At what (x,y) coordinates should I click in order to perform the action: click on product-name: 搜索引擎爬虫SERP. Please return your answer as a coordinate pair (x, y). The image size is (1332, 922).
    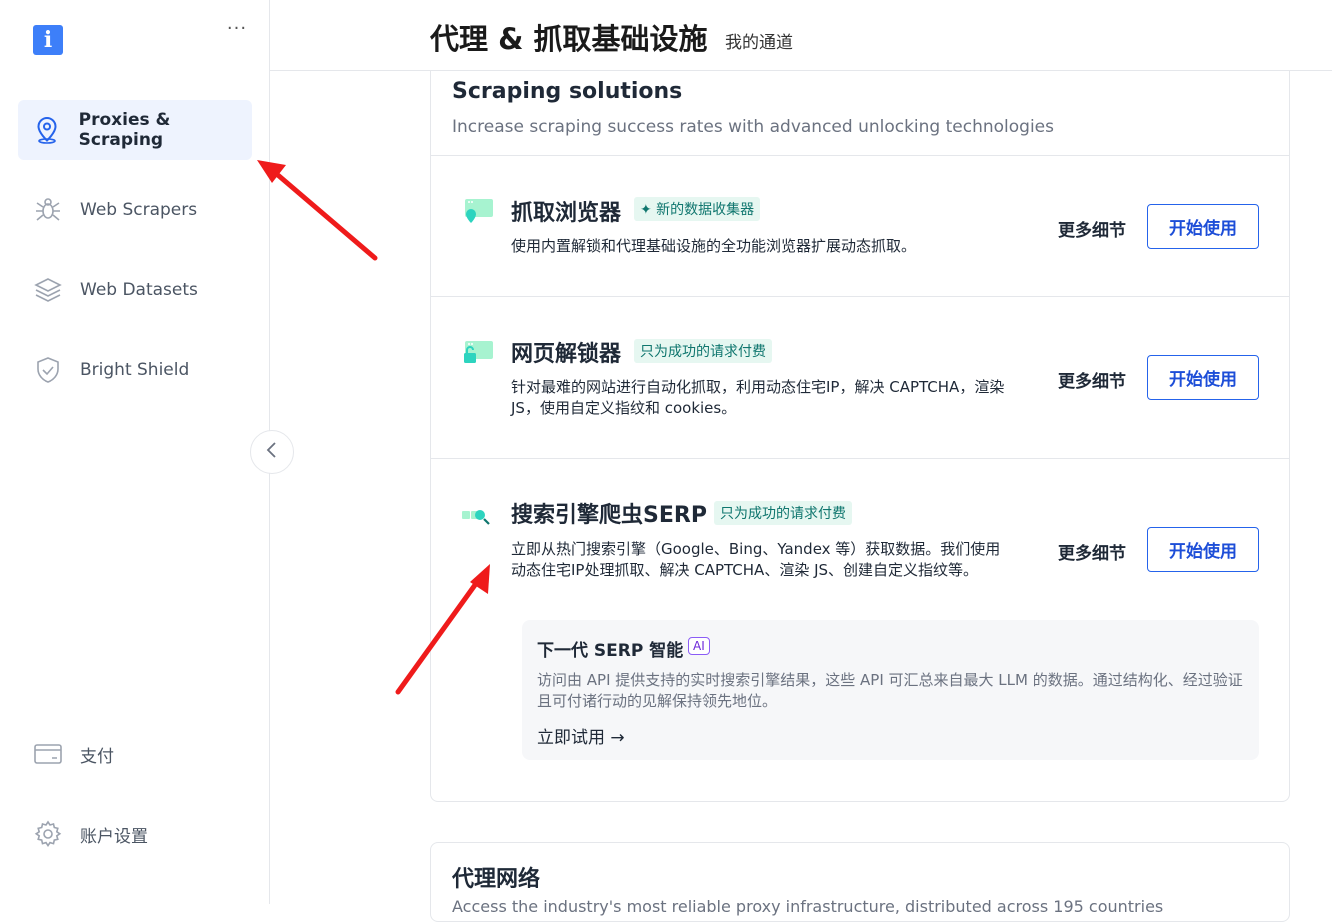
    Looking at the image, I should click on (609, 513).